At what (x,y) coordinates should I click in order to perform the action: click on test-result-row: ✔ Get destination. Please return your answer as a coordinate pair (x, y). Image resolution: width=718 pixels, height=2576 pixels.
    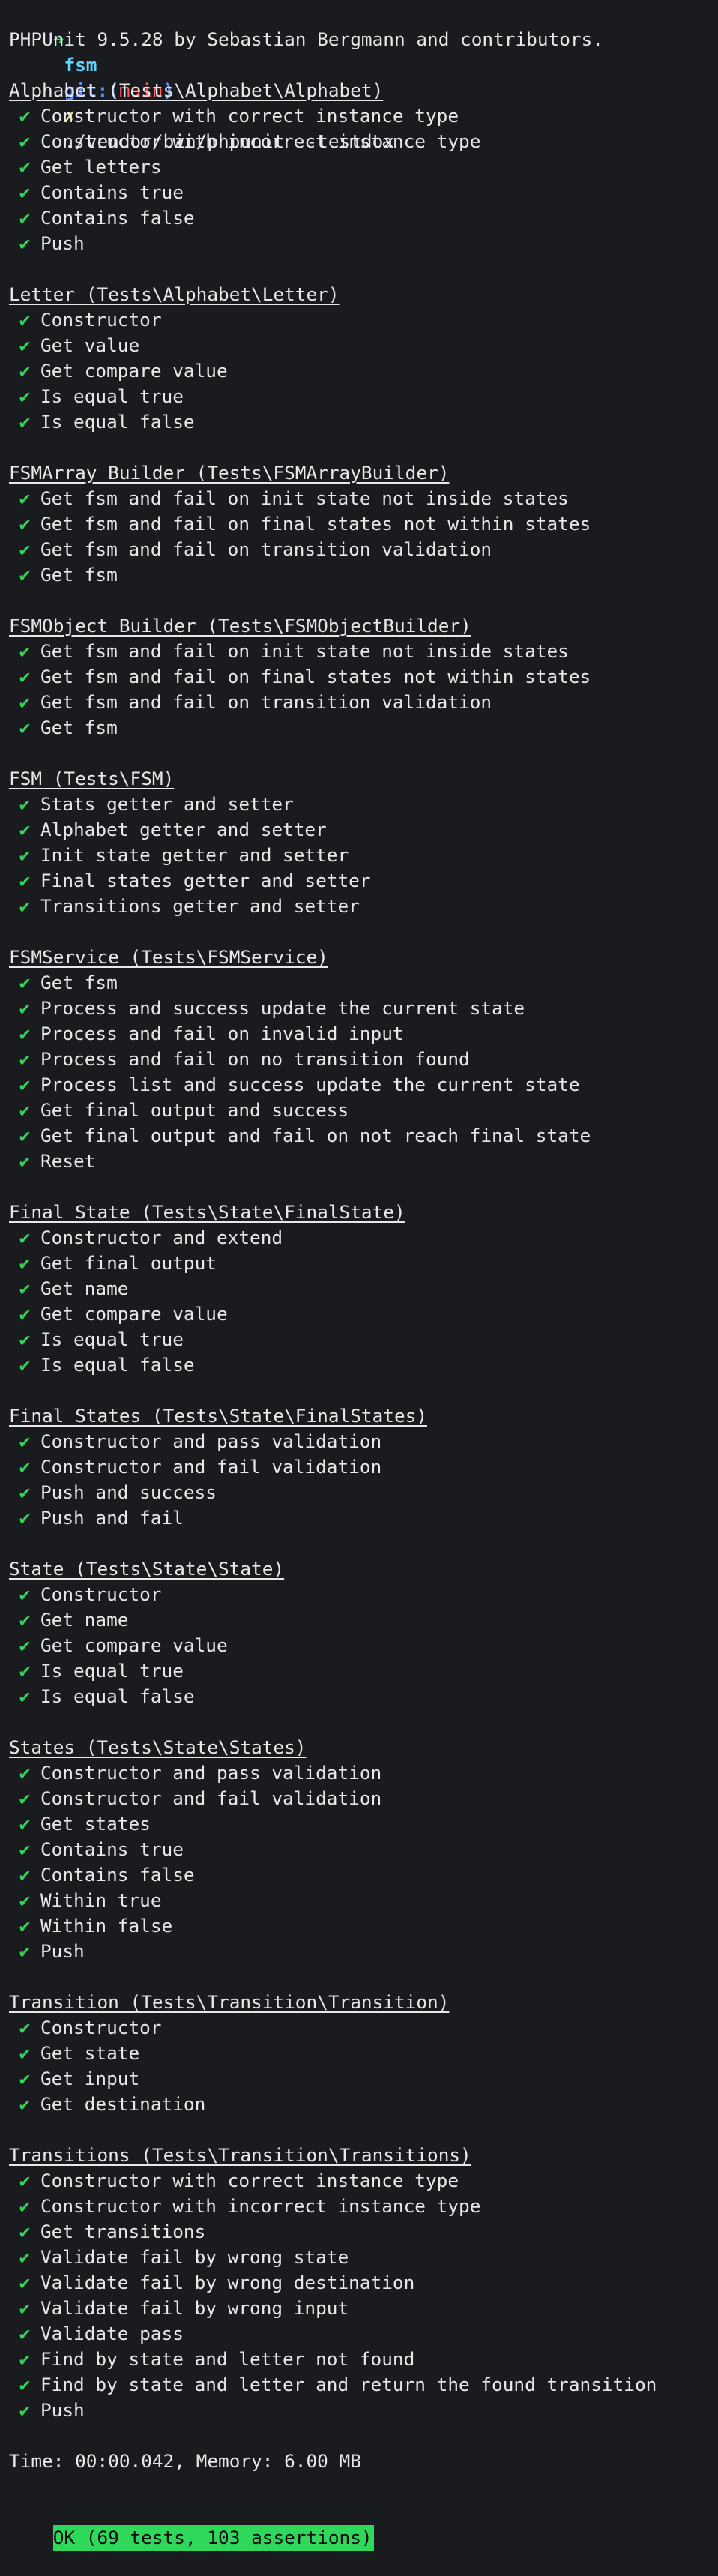
    Looking at the image, I should click on (364, 2104).